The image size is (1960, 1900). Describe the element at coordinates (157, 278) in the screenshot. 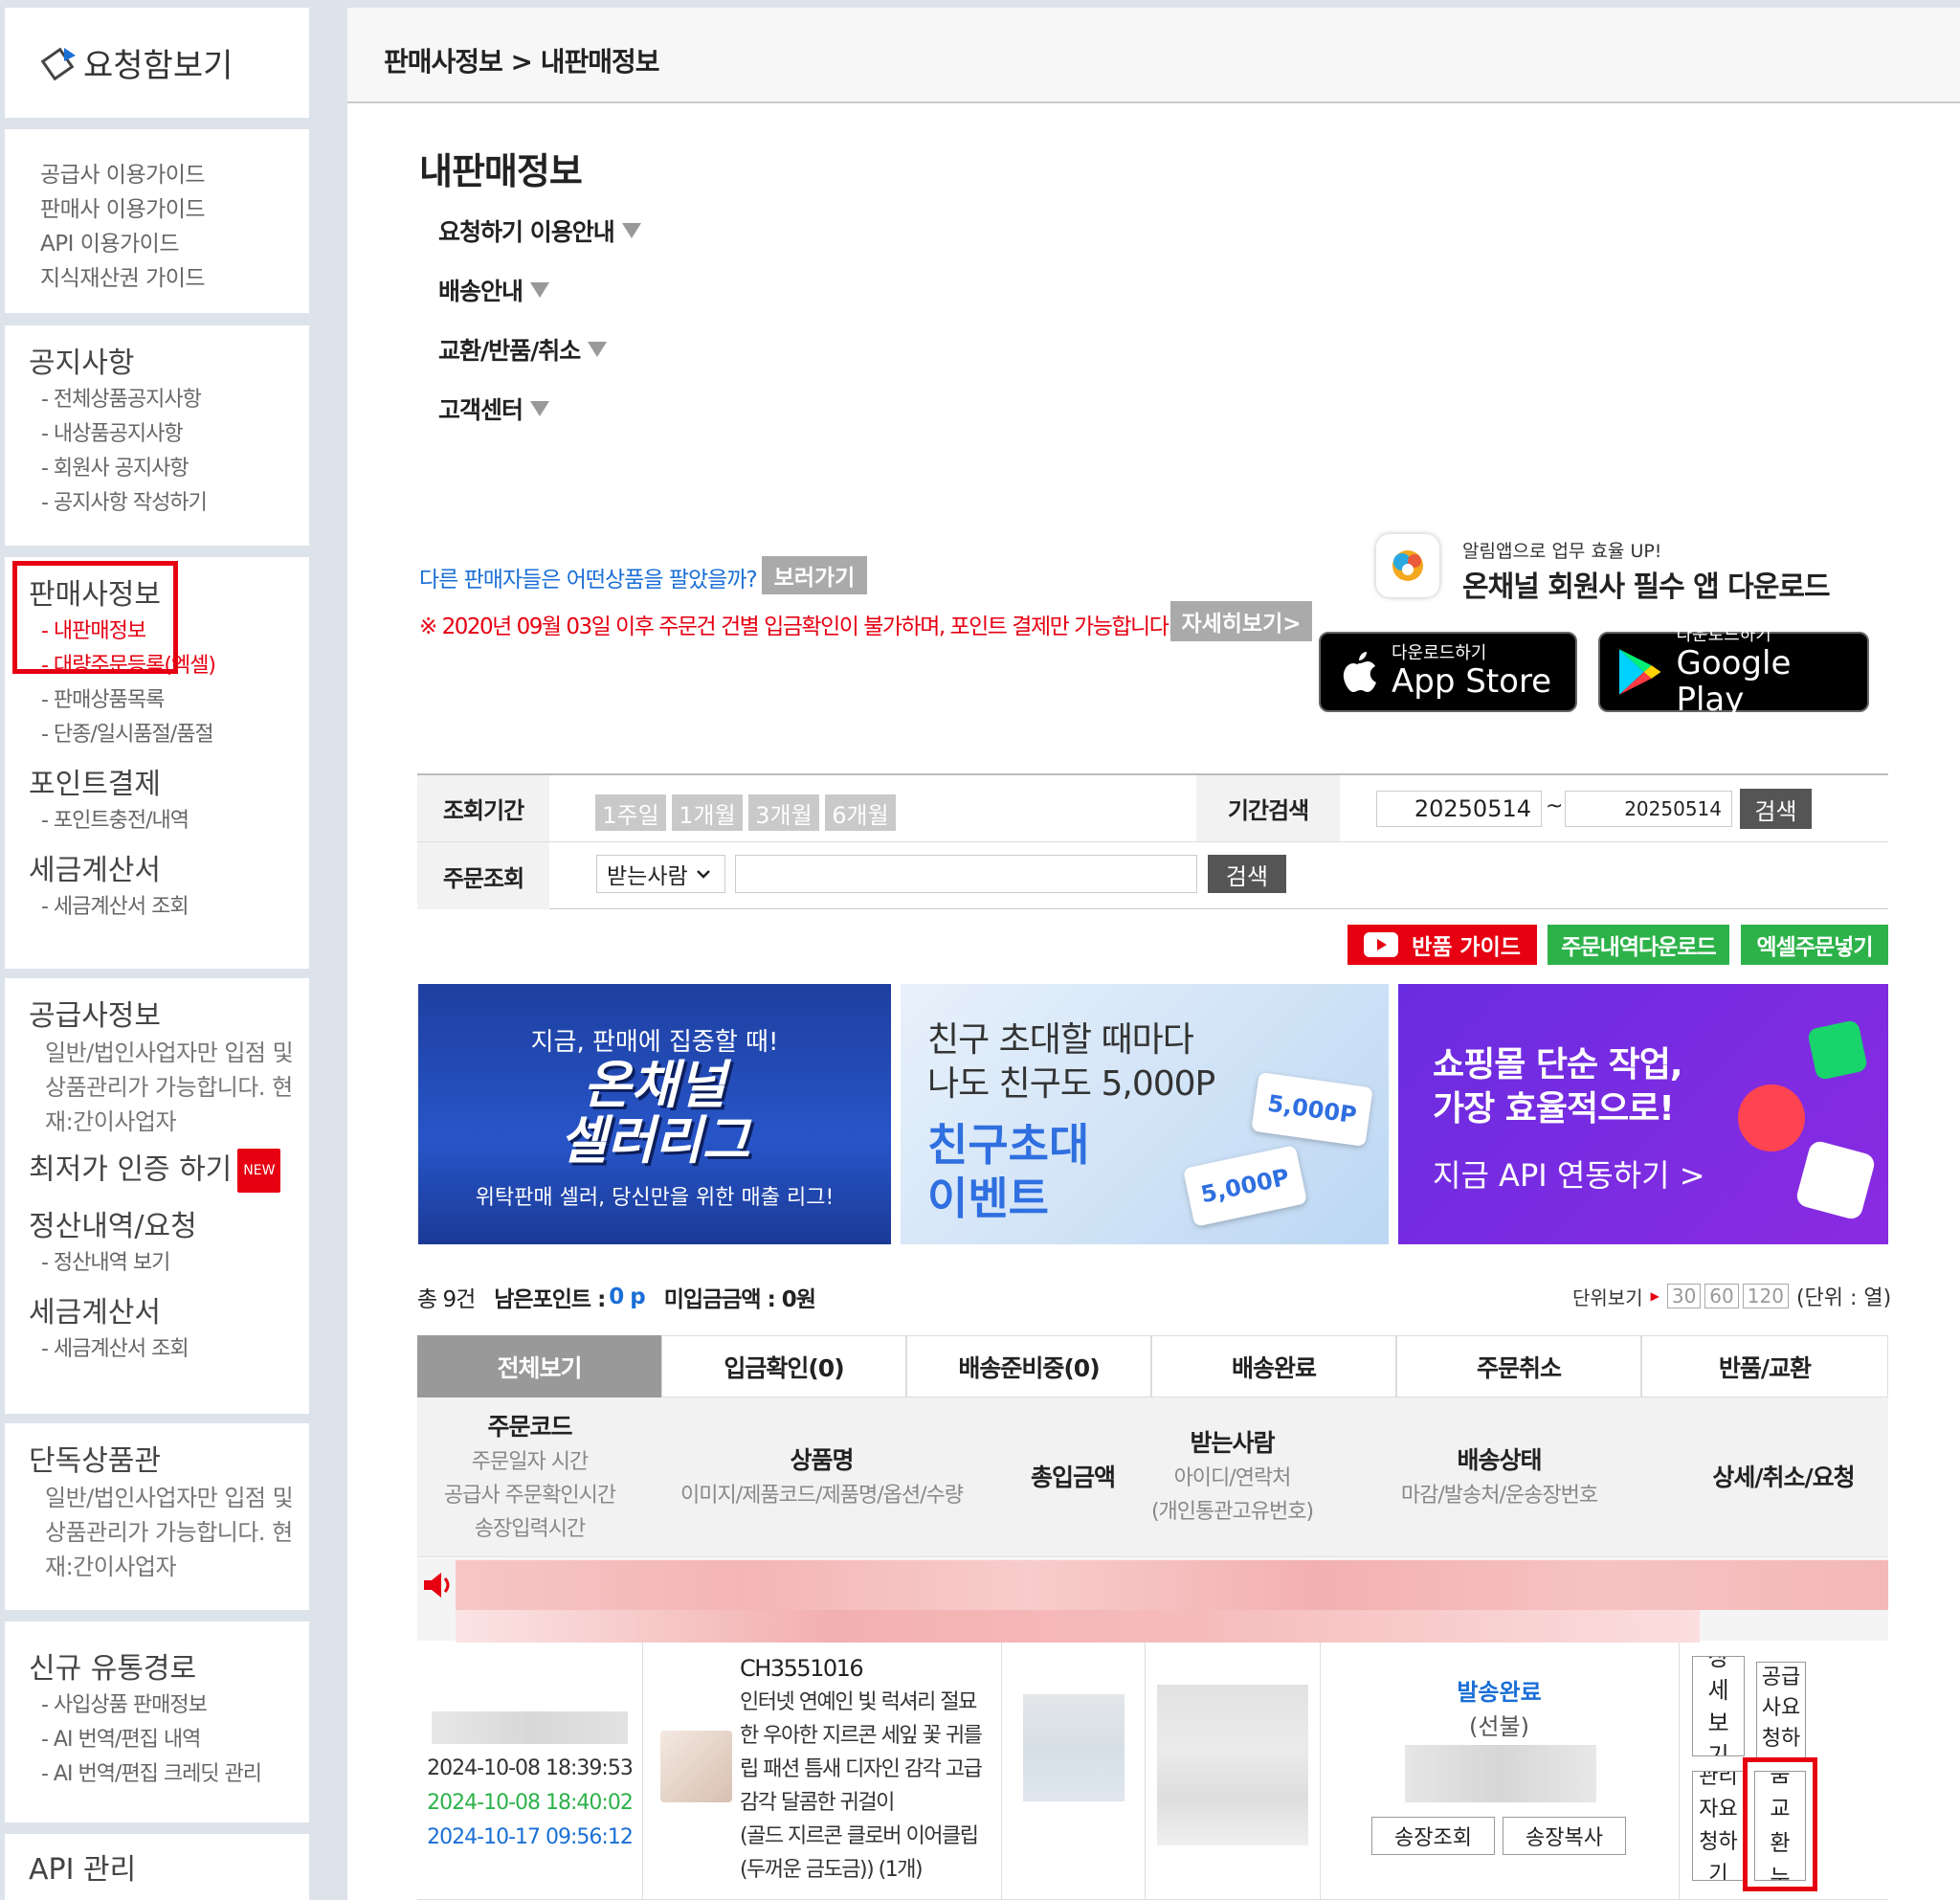

I see `guide-ip: 지식재산권 가이드` at that location.